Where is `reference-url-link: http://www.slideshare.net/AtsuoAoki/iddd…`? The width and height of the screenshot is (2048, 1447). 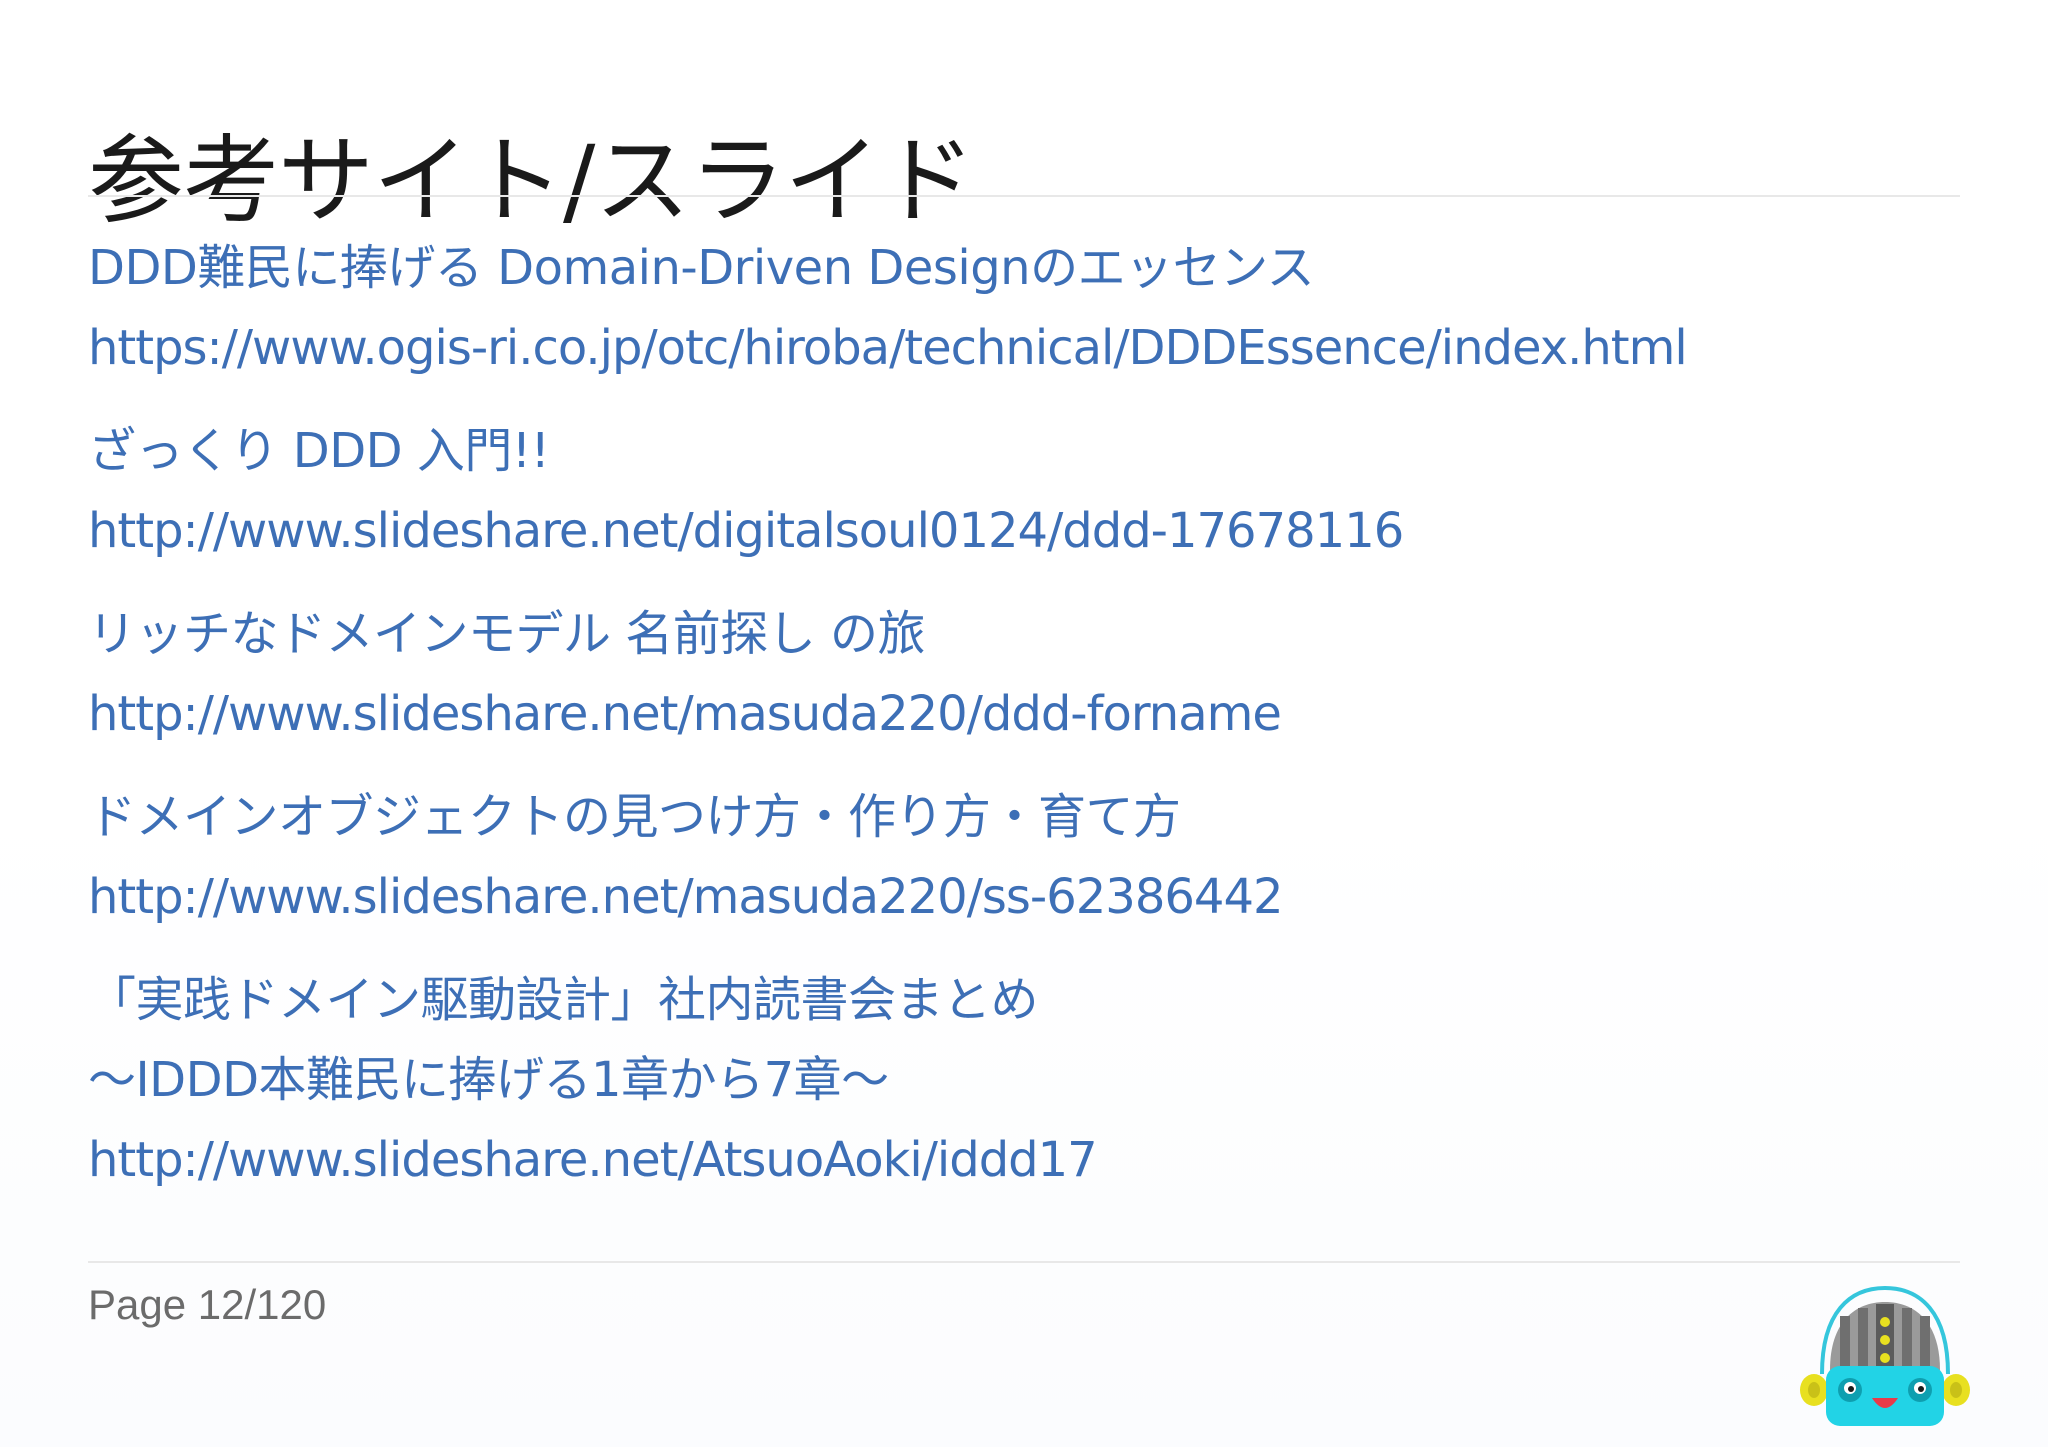
reference-url-link: http://www.slideshare.net/AtsuoAoki/iddd… is located at coordinates (1024, 1160).